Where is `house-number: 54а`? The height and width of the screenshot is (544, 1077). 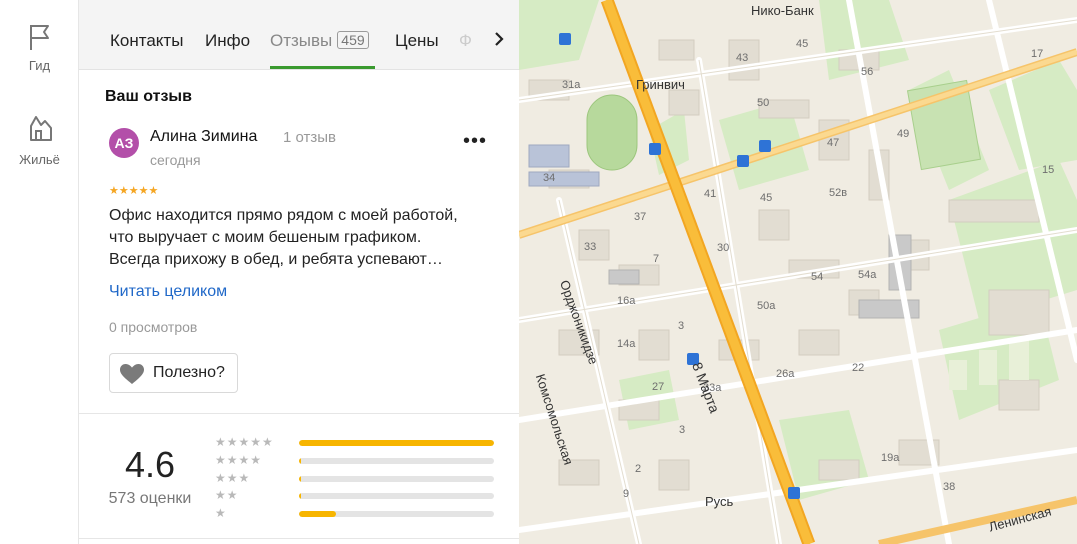
house-number: 54а is located at coordinates (867, 275).